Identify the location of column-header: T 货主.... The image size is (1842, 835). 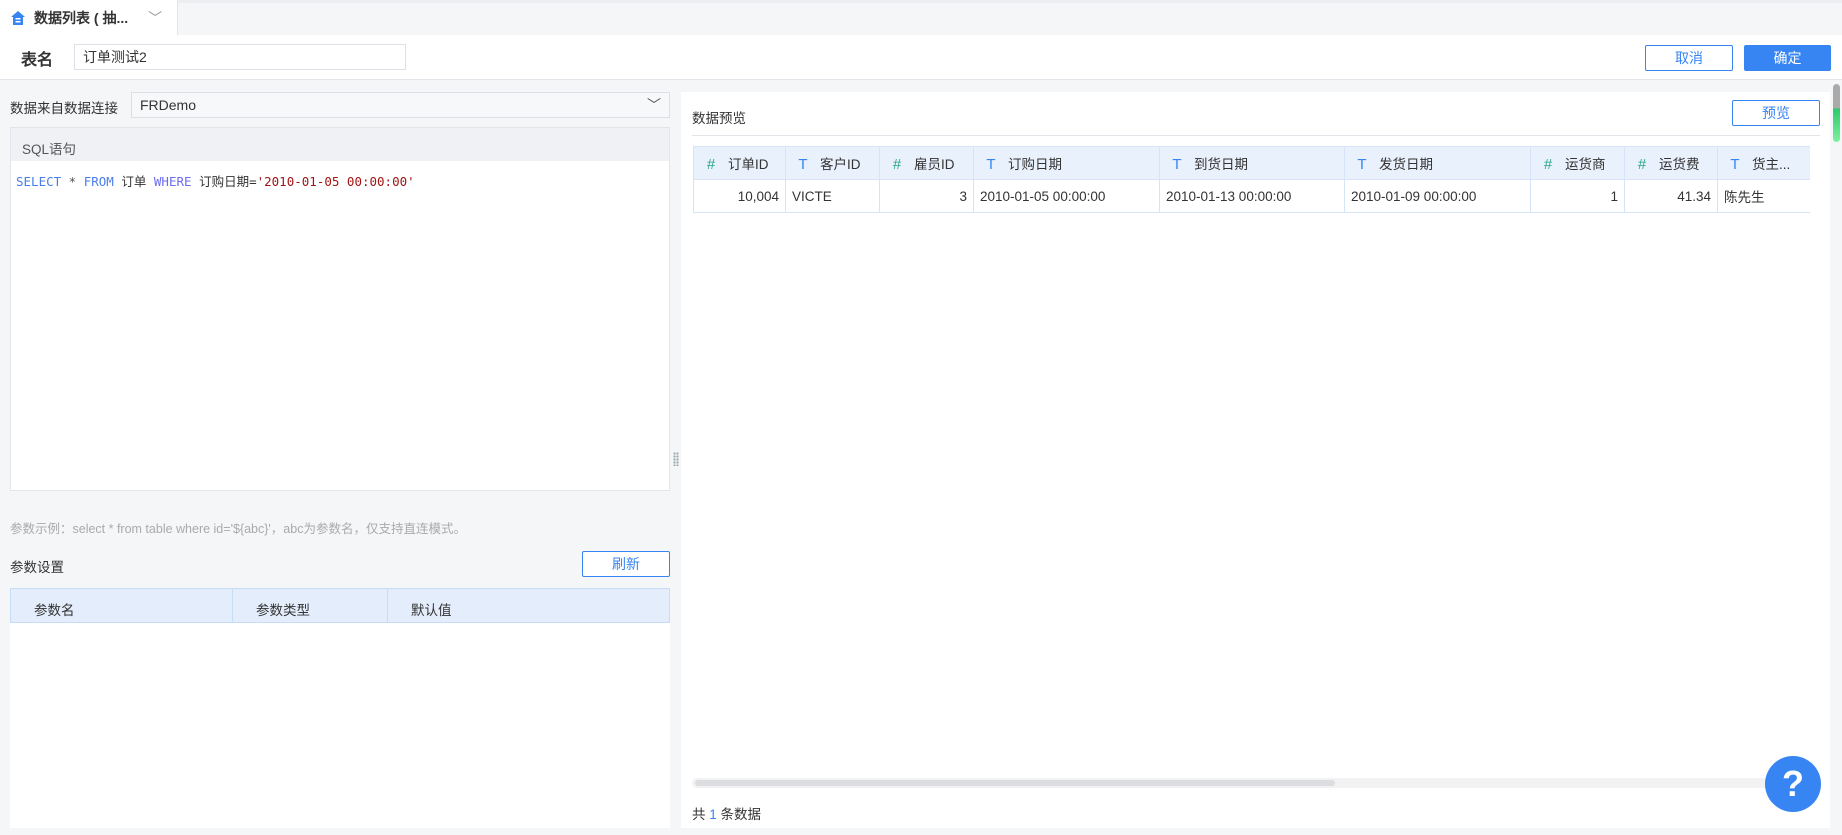
(1763, 163).